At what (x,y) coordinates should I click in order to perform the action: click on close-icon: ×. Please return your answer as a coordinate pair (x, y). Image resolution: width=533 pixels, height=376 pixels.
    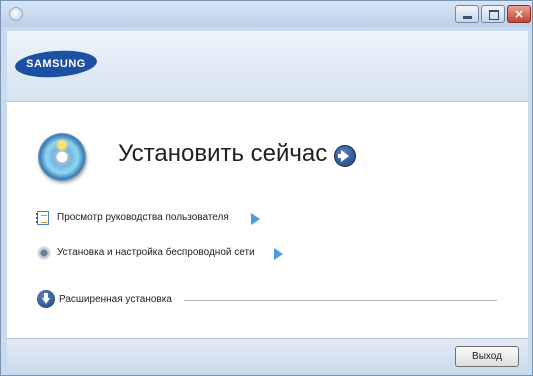
    Looking at the image, I should click on (519, 14).